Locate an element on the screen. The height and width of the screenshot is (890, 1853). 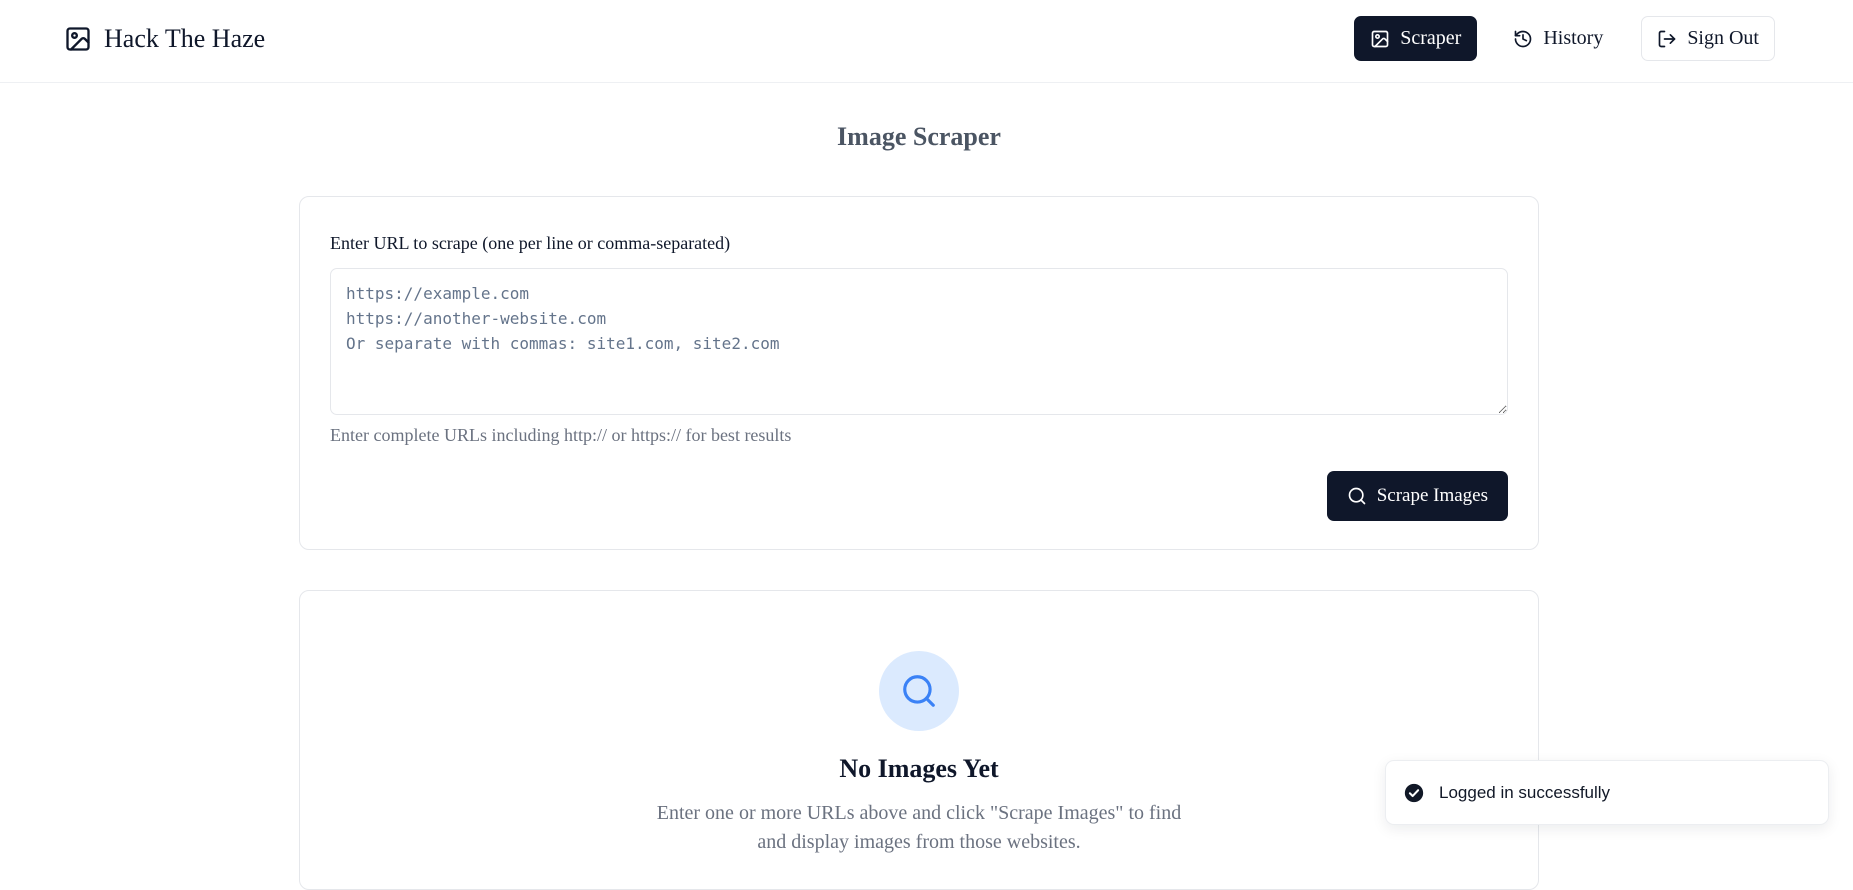
brand: Hack The Haze is located at coordinates (164, 39).